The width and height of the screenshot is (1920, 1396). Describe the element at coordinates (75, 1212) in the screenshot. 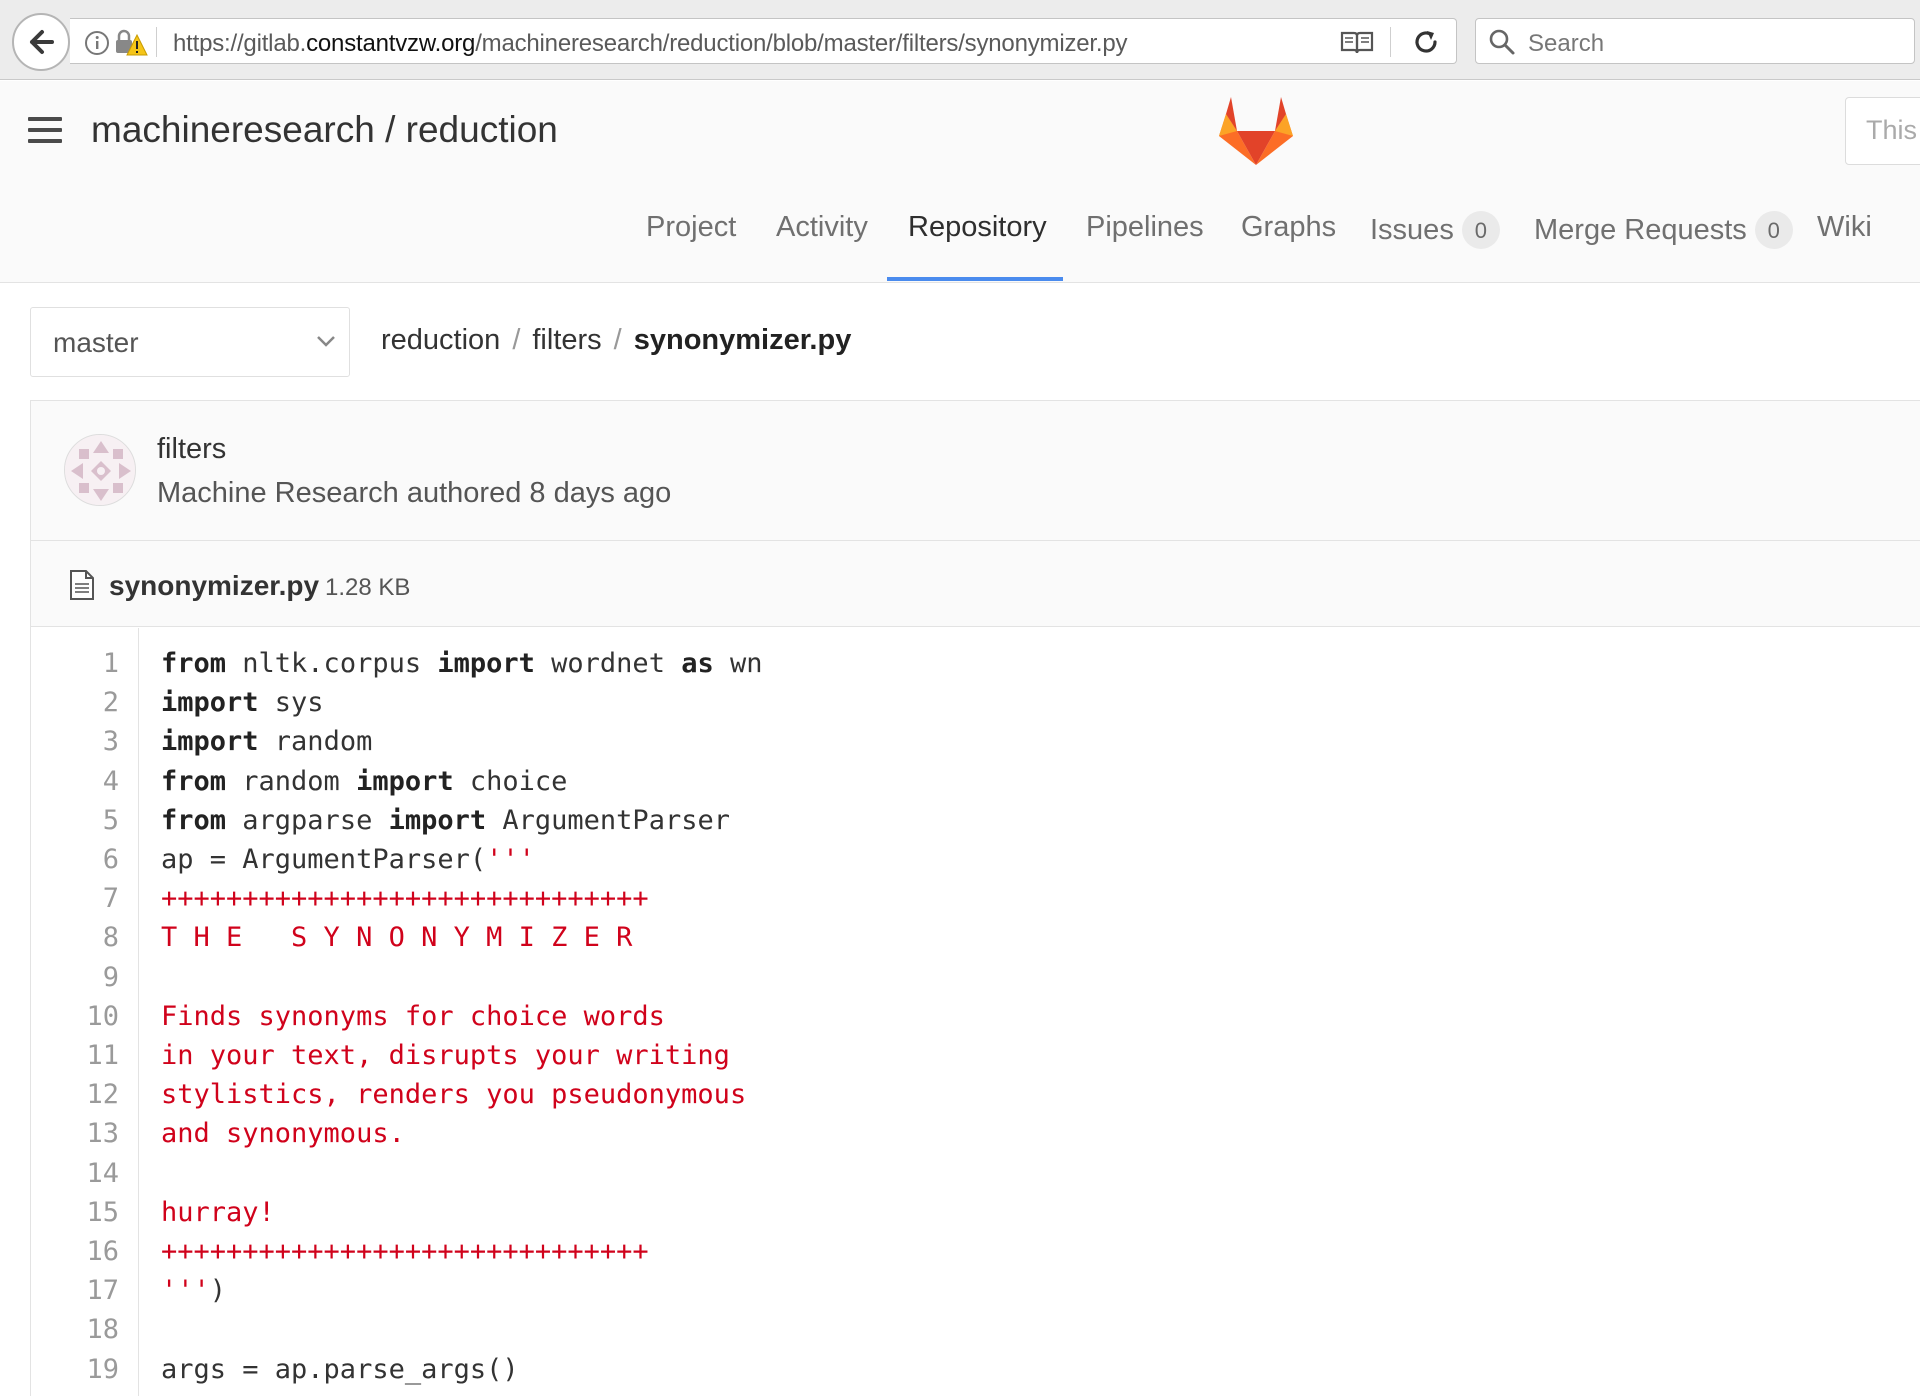

I see `line-number: 15` at that location.